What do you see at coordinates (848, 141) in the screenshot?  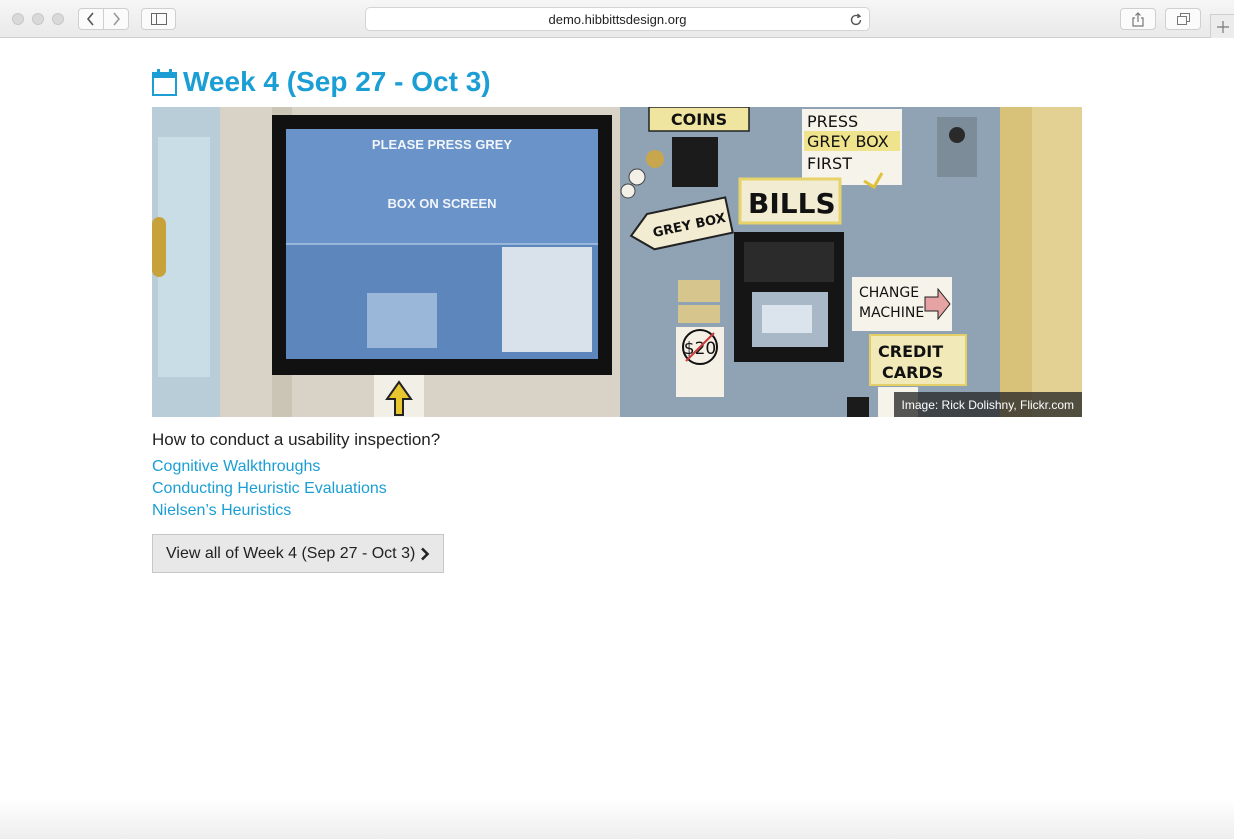 I see `grey-box-sign-text: GREY BOX` at bounding box center [848, 141].